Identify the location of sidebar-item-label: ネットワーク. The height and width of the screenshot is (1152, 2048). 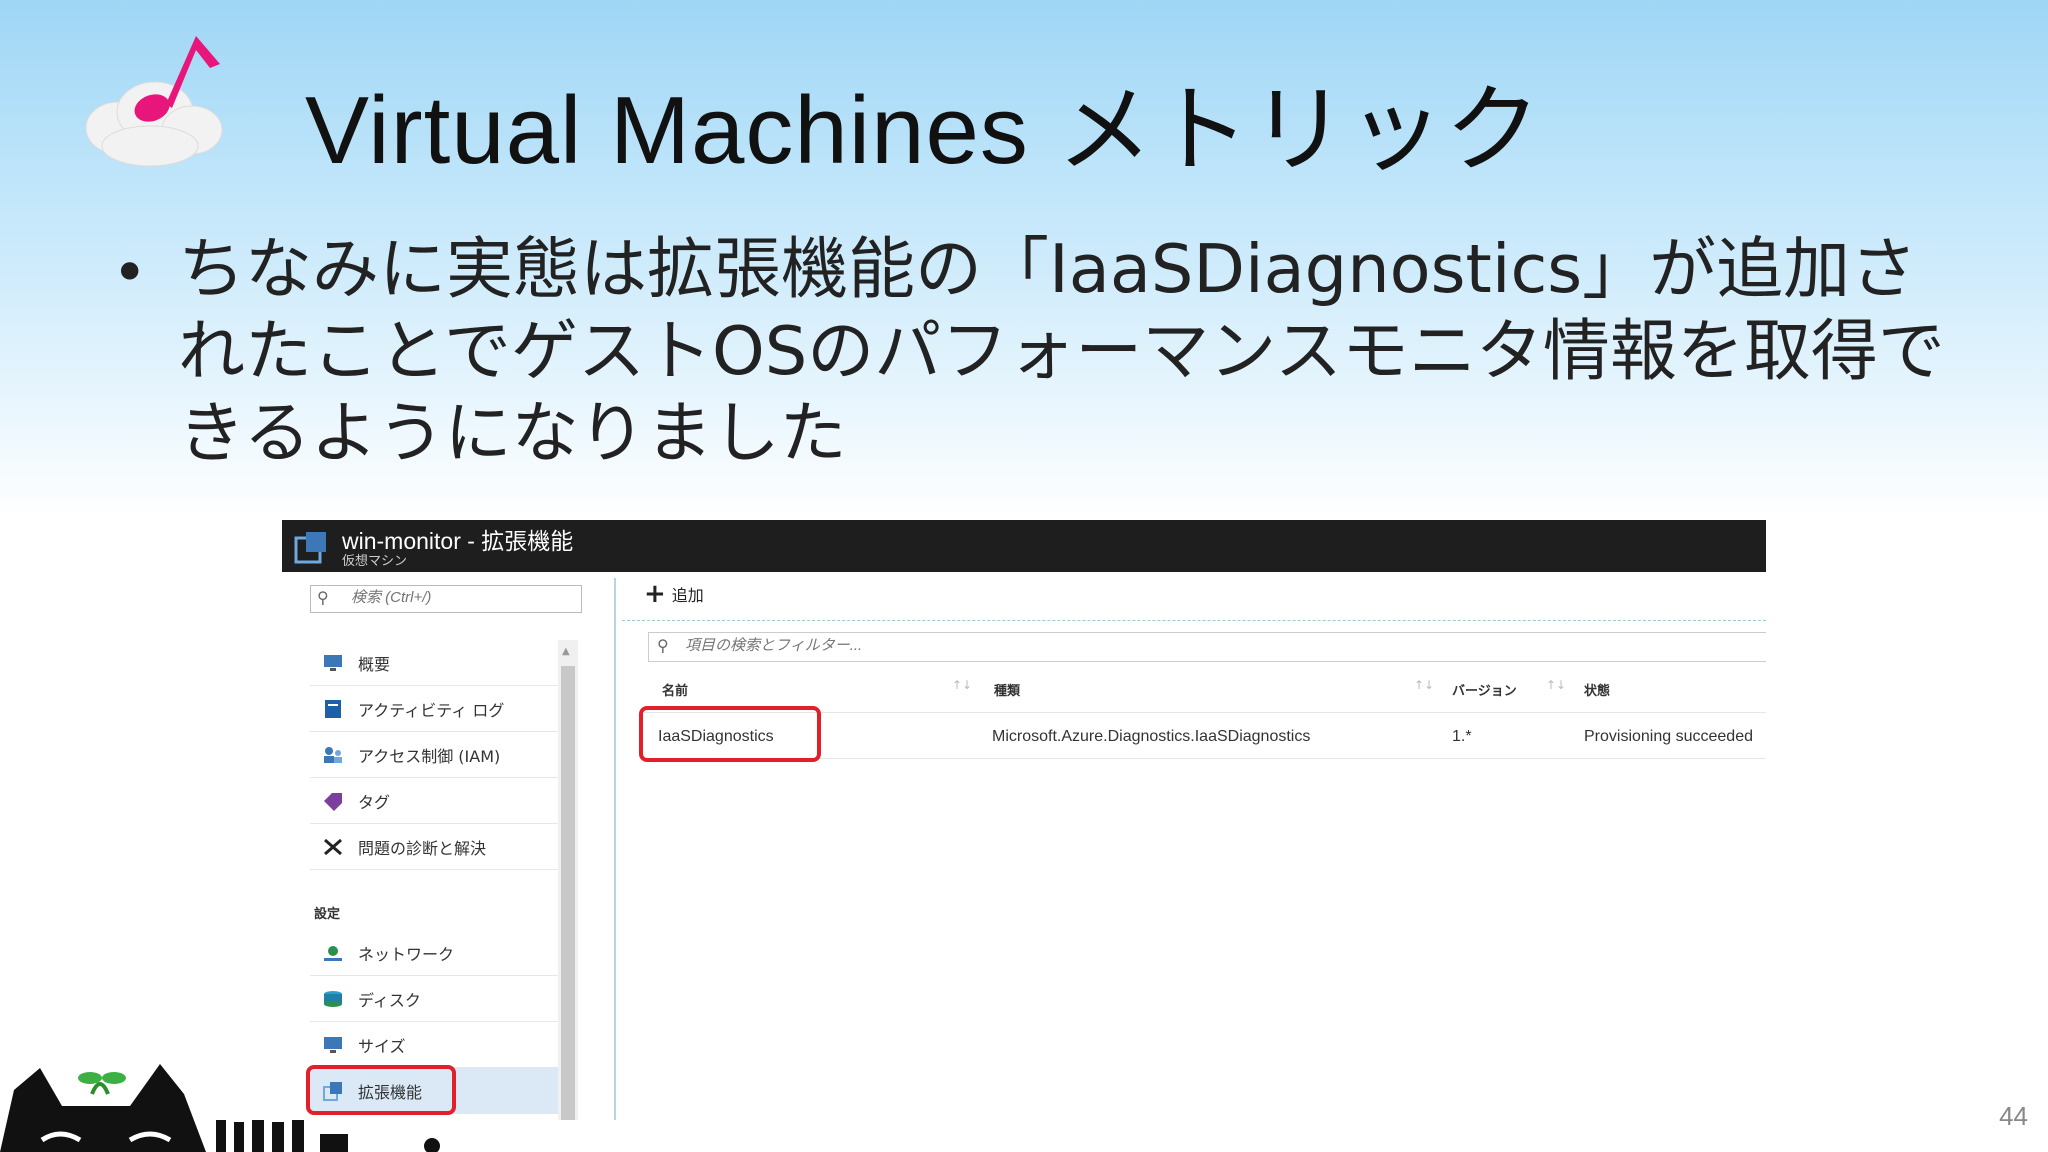
(406, 954).